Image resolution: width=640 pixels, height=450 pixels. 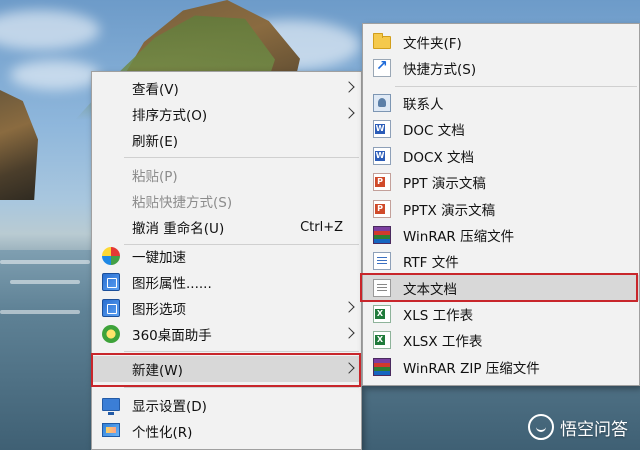 I want to click on shortcut-icon, so click(x=382, y=67).